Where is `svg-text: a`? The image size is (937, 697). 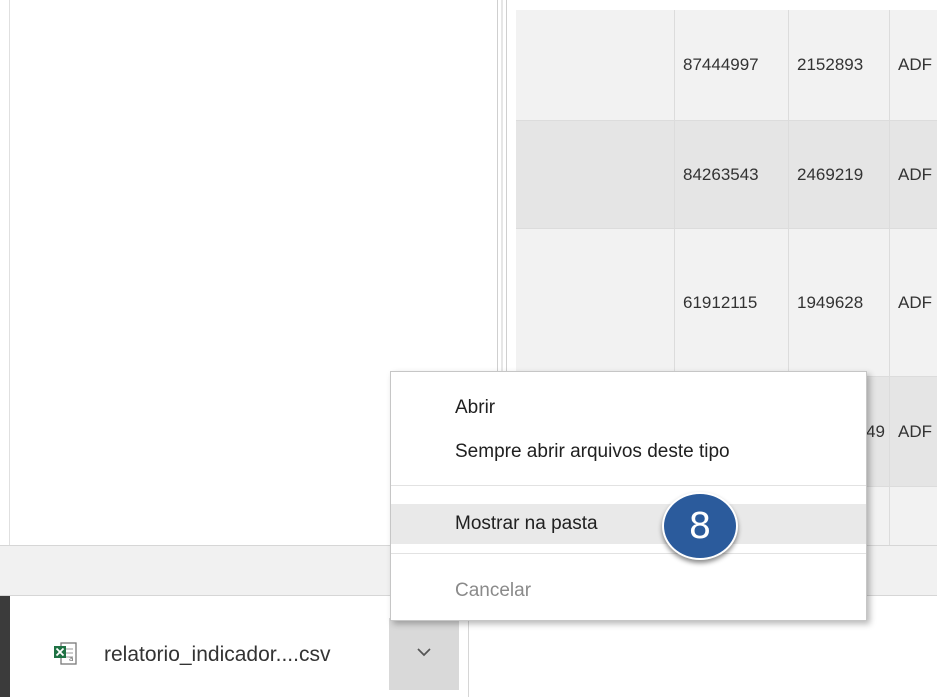 svg-text: a is located at coordinates (71, 659).